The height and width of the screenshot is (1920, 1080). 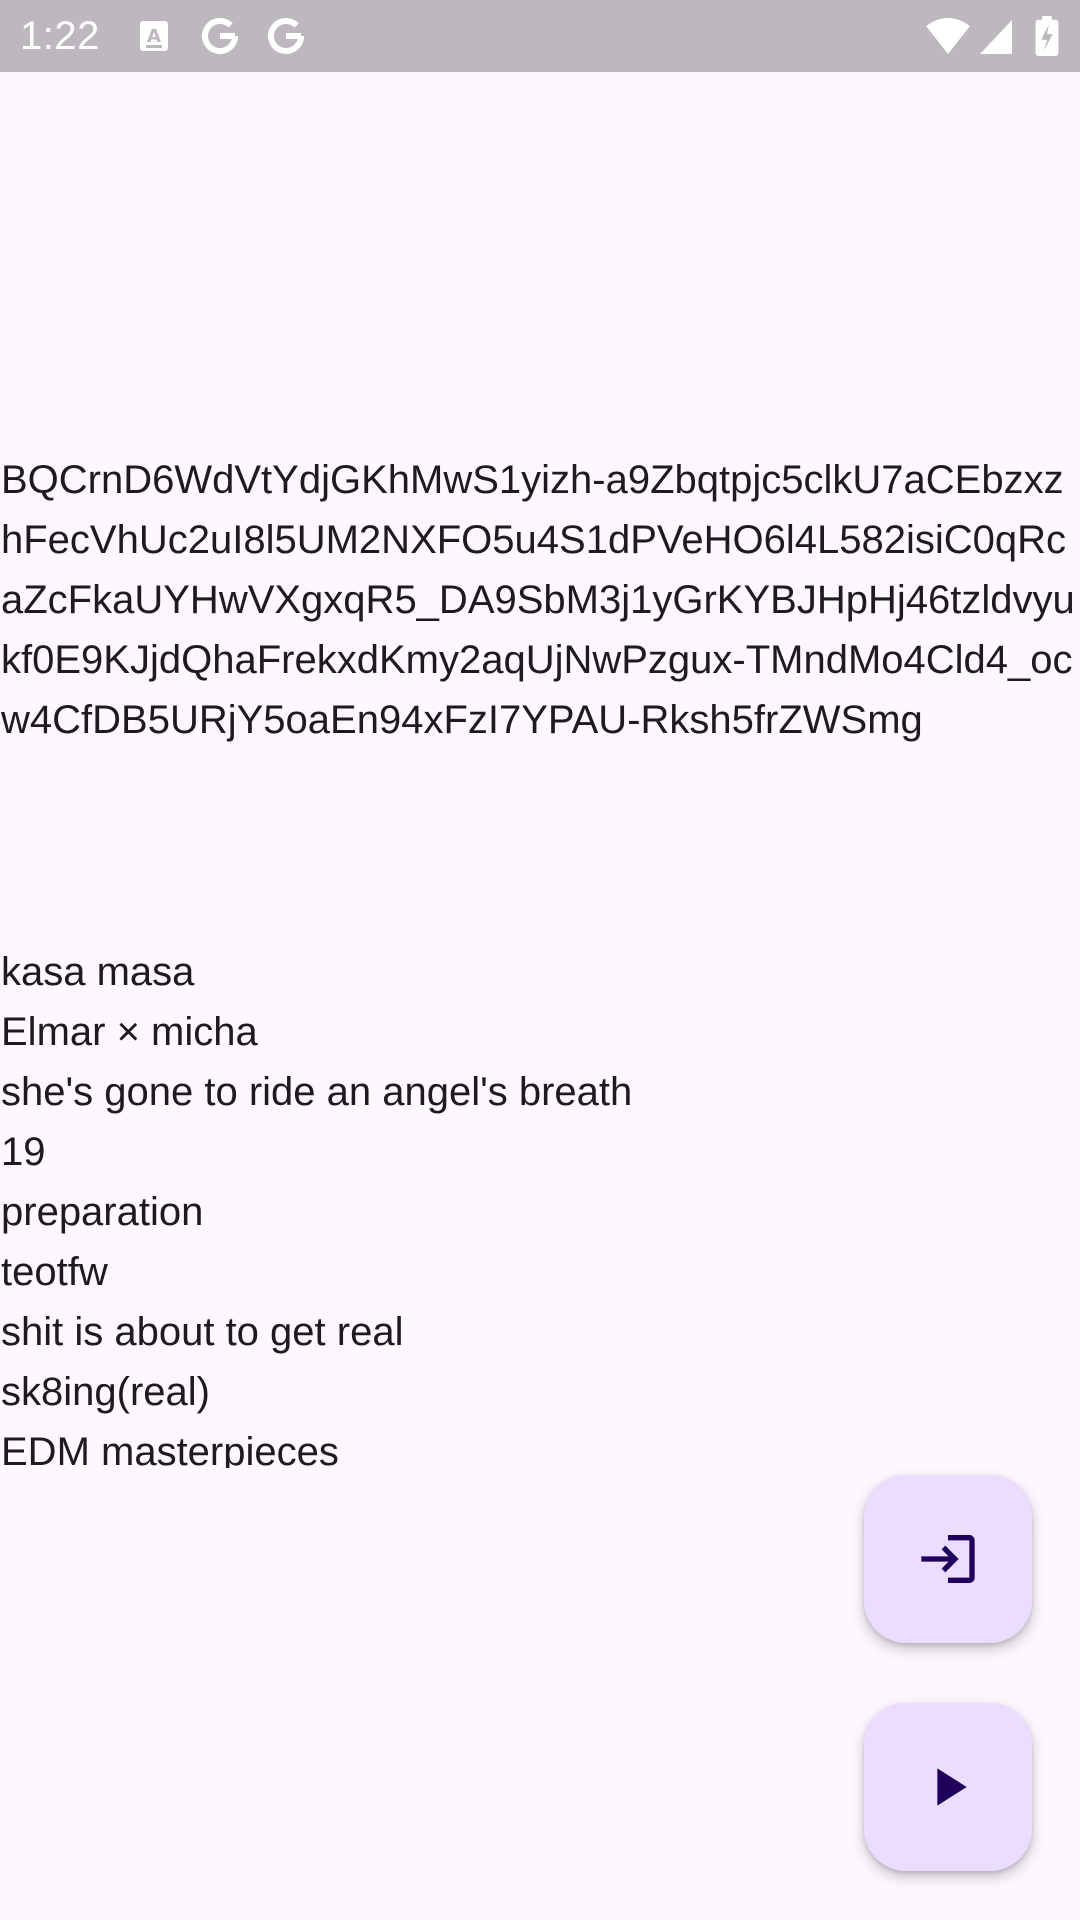 What do you see at coordinates (60, 36) in the screenshot?
I see `status-time: 1:22` at bounding box center [60, 36].